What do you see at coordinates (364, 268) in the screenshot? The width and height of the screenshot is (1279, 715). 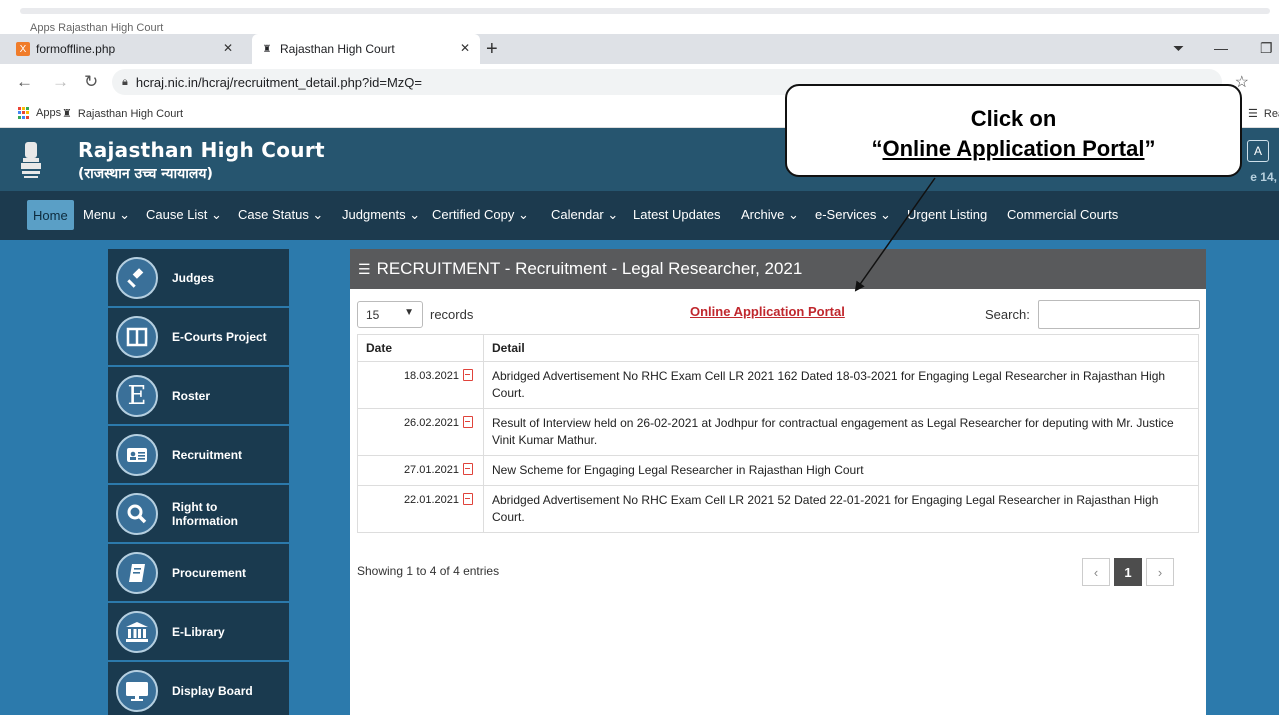 I see `list-icon: ☰` at bounding box center [364, 268].